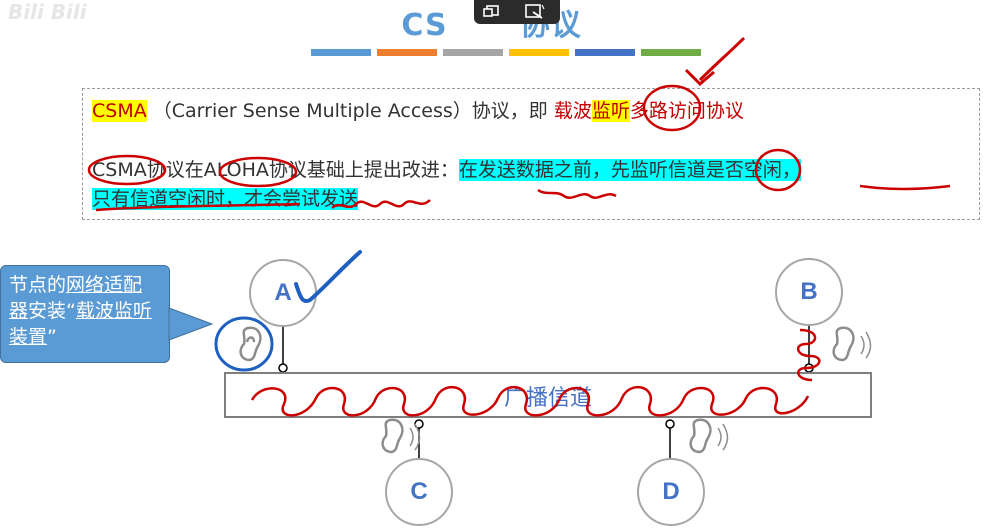 The image size is (983, 531). Describe the element at coordinates (672, 108) in the screenshot. I see `pen-circle-listen` at that location.